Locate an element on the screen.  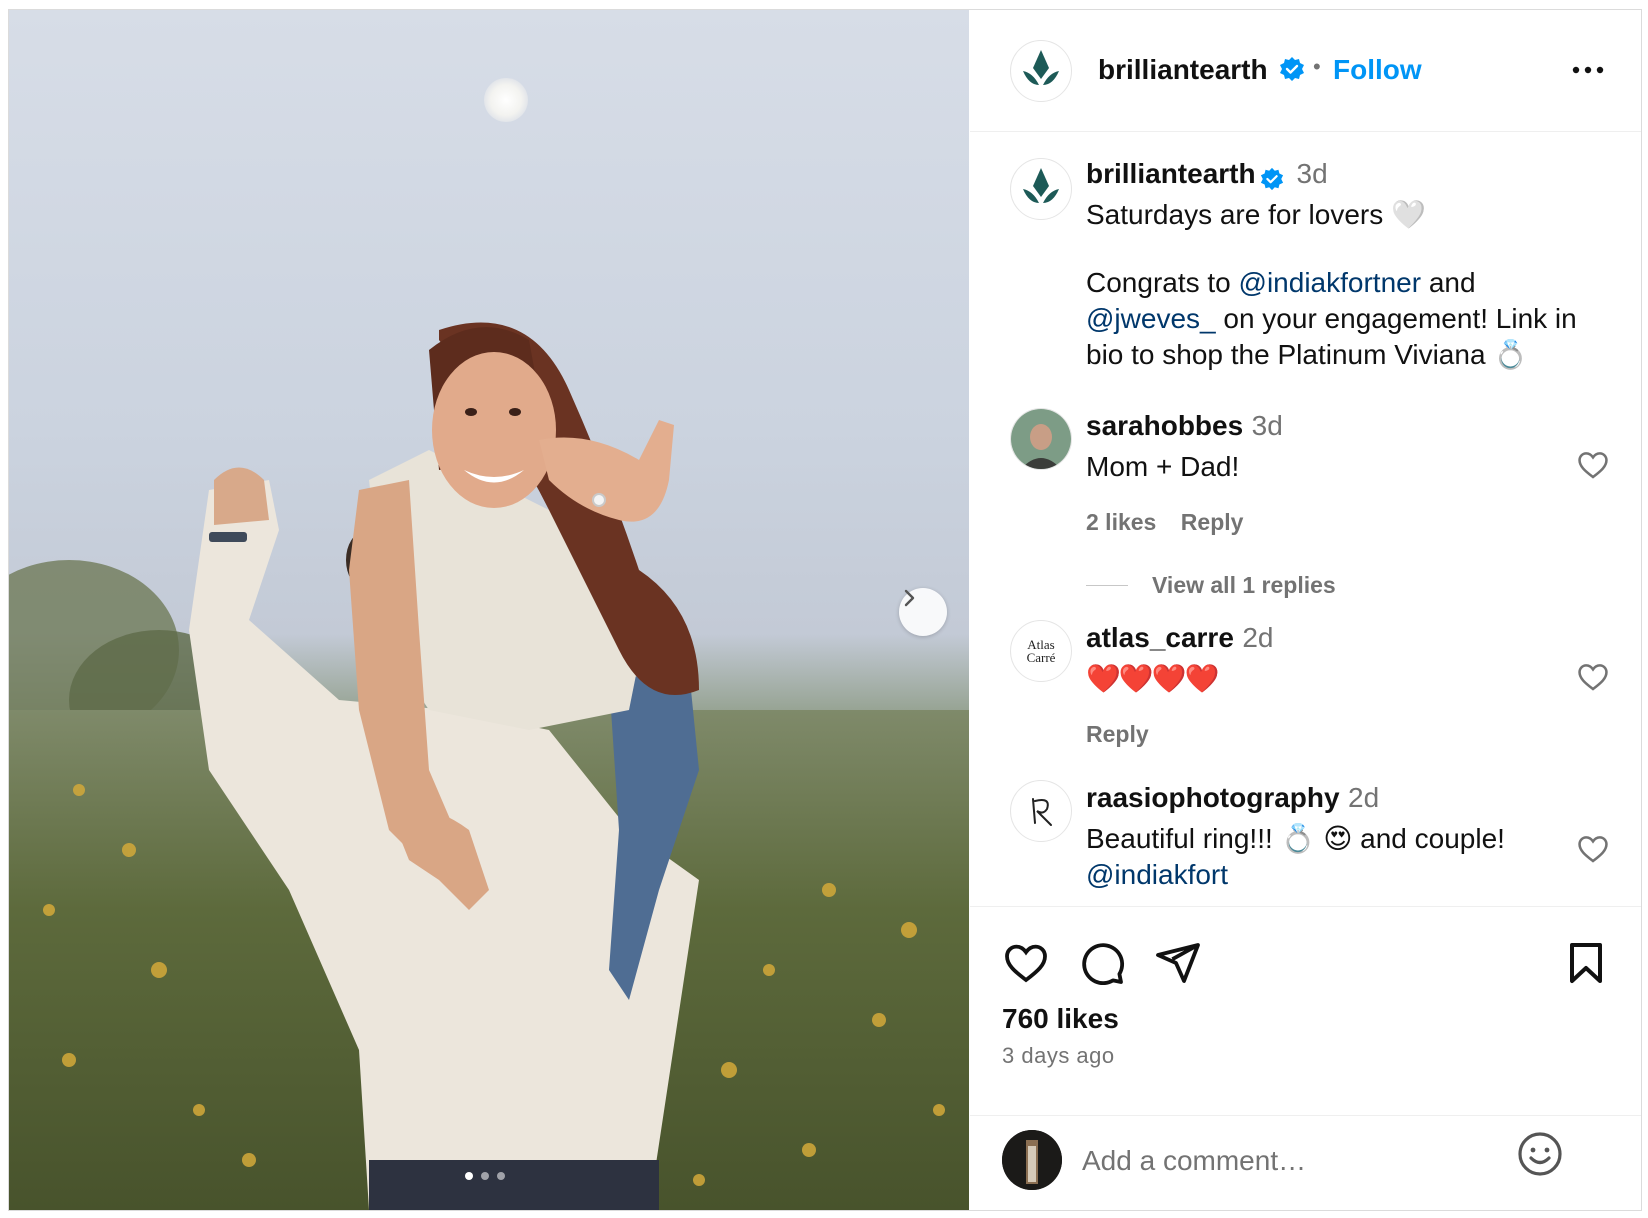
carousel-indicator is located at coordinates (485, 1176).